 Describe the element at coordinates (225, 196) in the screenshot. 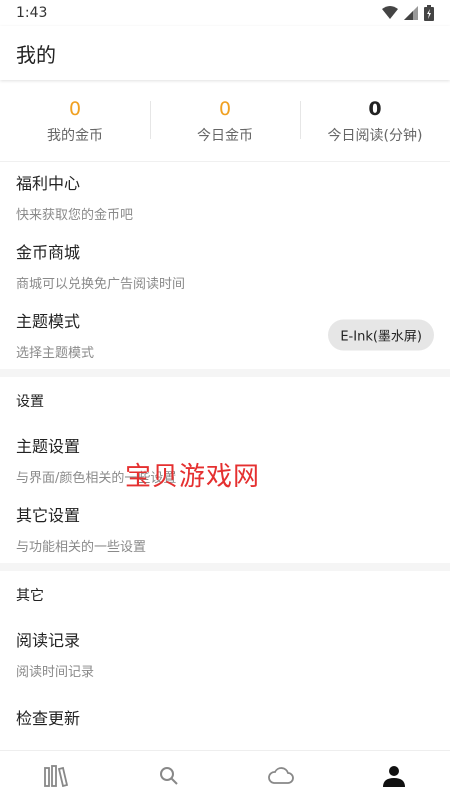

I see `menu-item-welfare-center: 福利中心 快来获取您的金币吧` at that location.